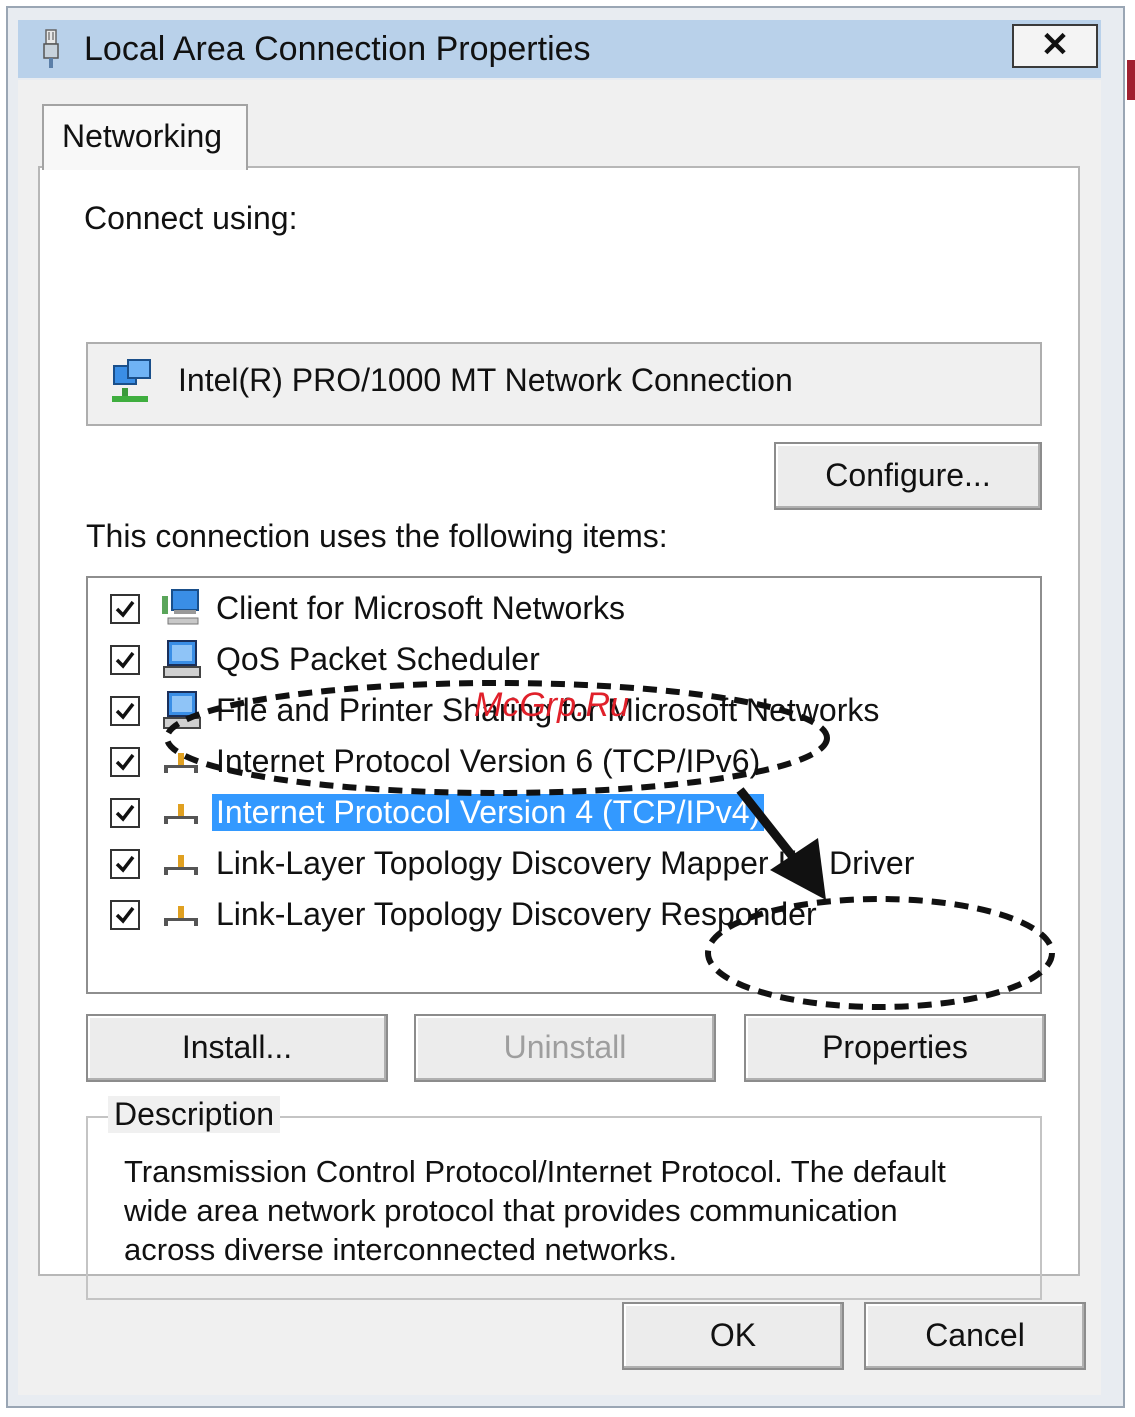 The image size is (1135, 1417). What do you see at coordinates (420, 608) in the screenshot?
I see `list-item-label: Client for Microsoft Networks` at bounding box center [420, 608].